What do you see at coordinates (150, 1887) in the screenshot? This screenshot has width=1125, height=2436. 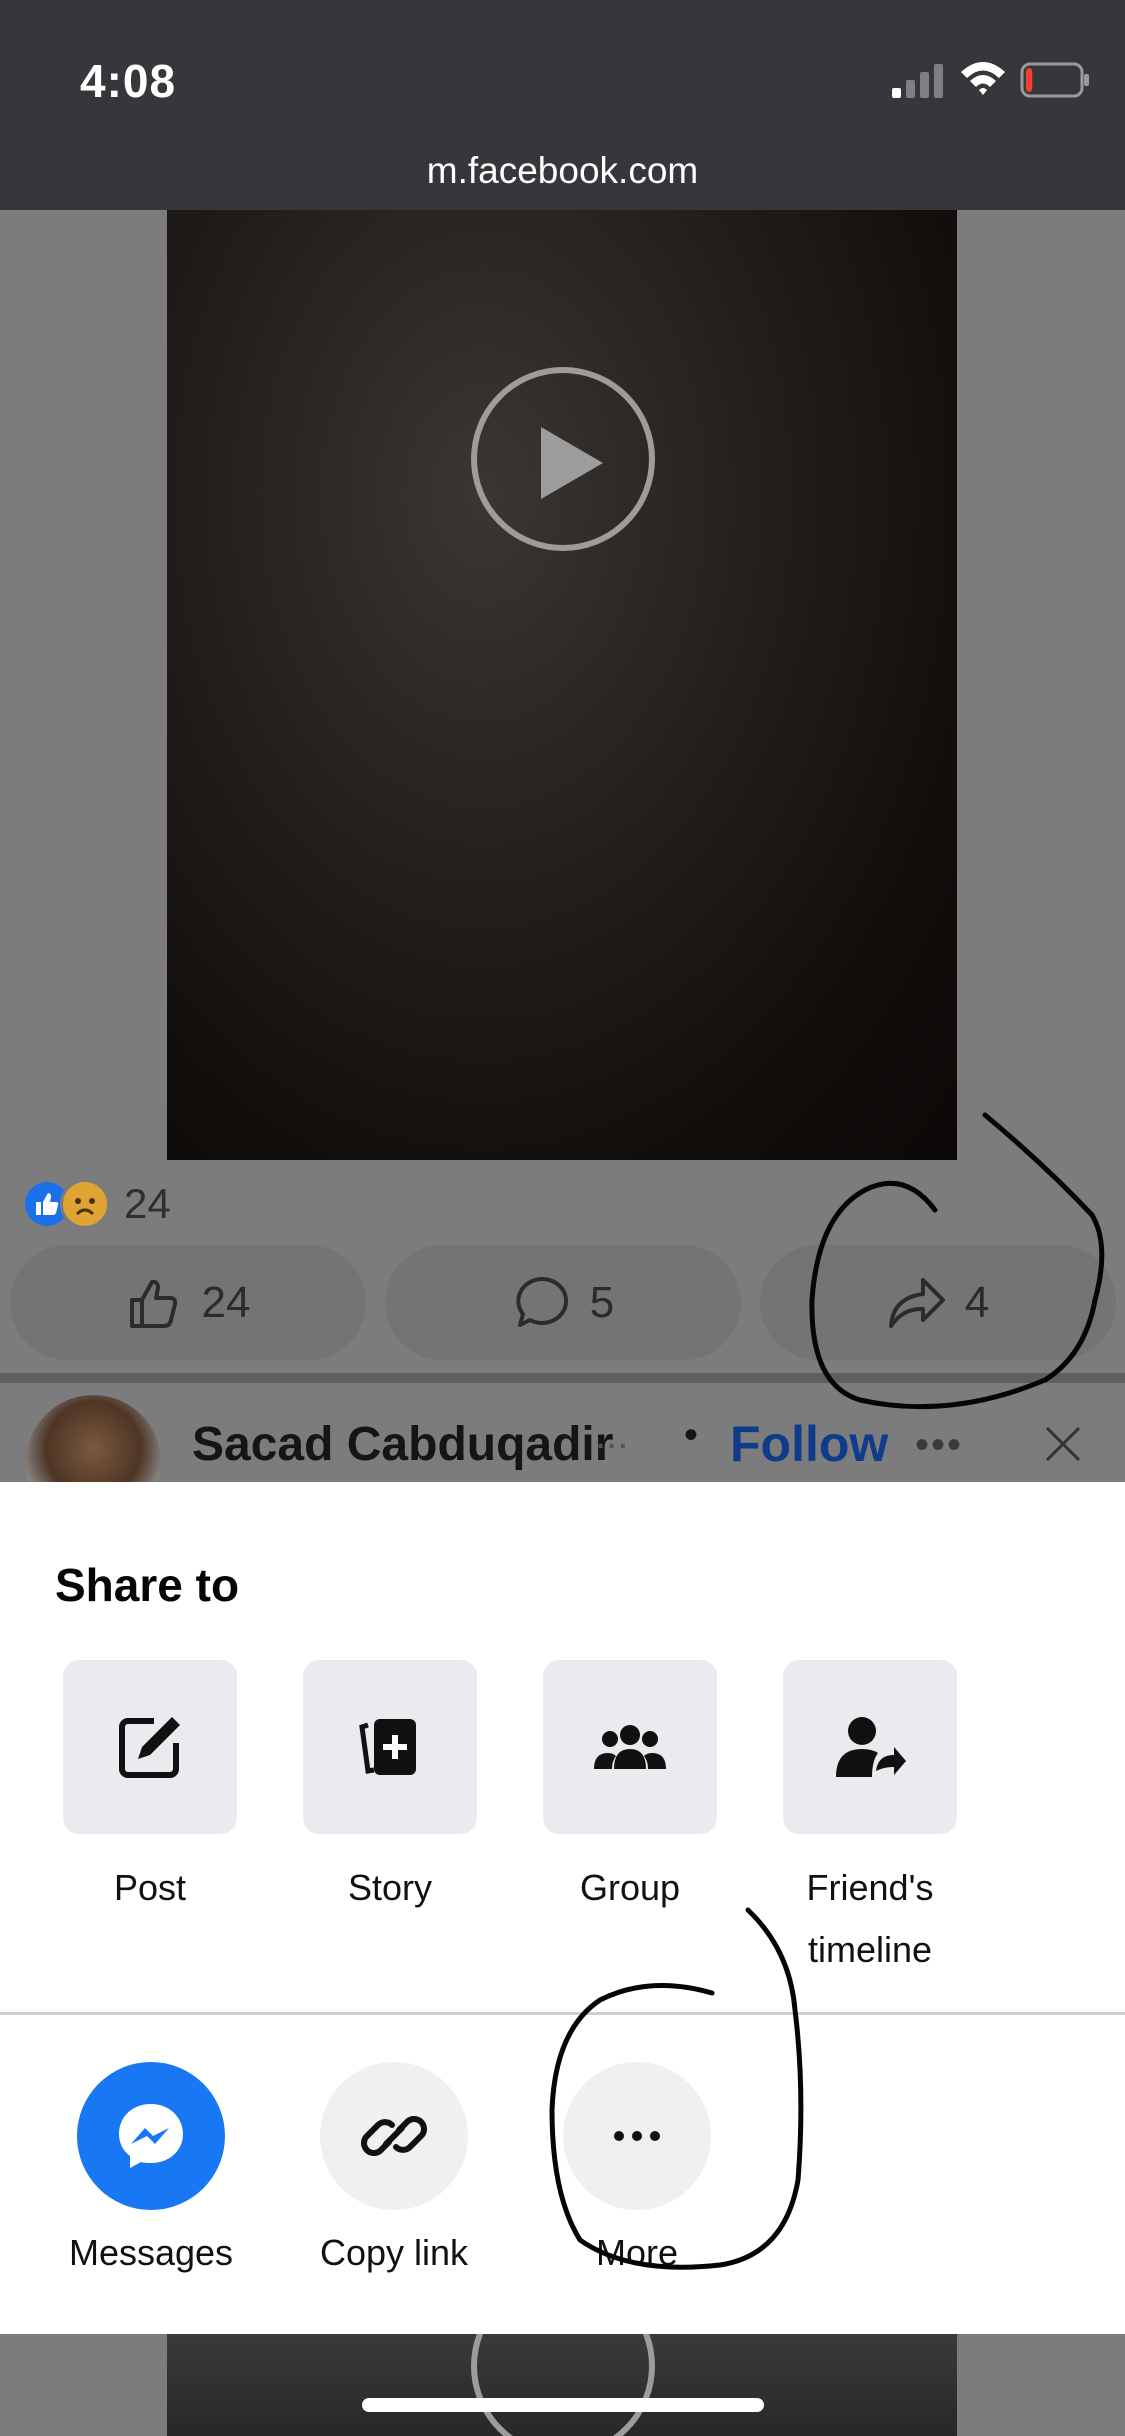 I see `share-target-label: Post` at bounding box center [150, 1887].